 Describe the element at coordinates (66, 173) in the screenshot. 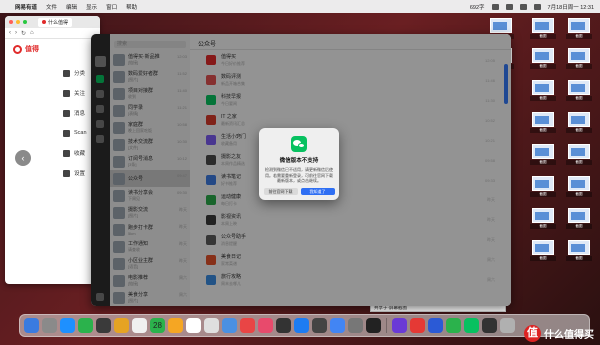

I see `gear-icon` at that location.